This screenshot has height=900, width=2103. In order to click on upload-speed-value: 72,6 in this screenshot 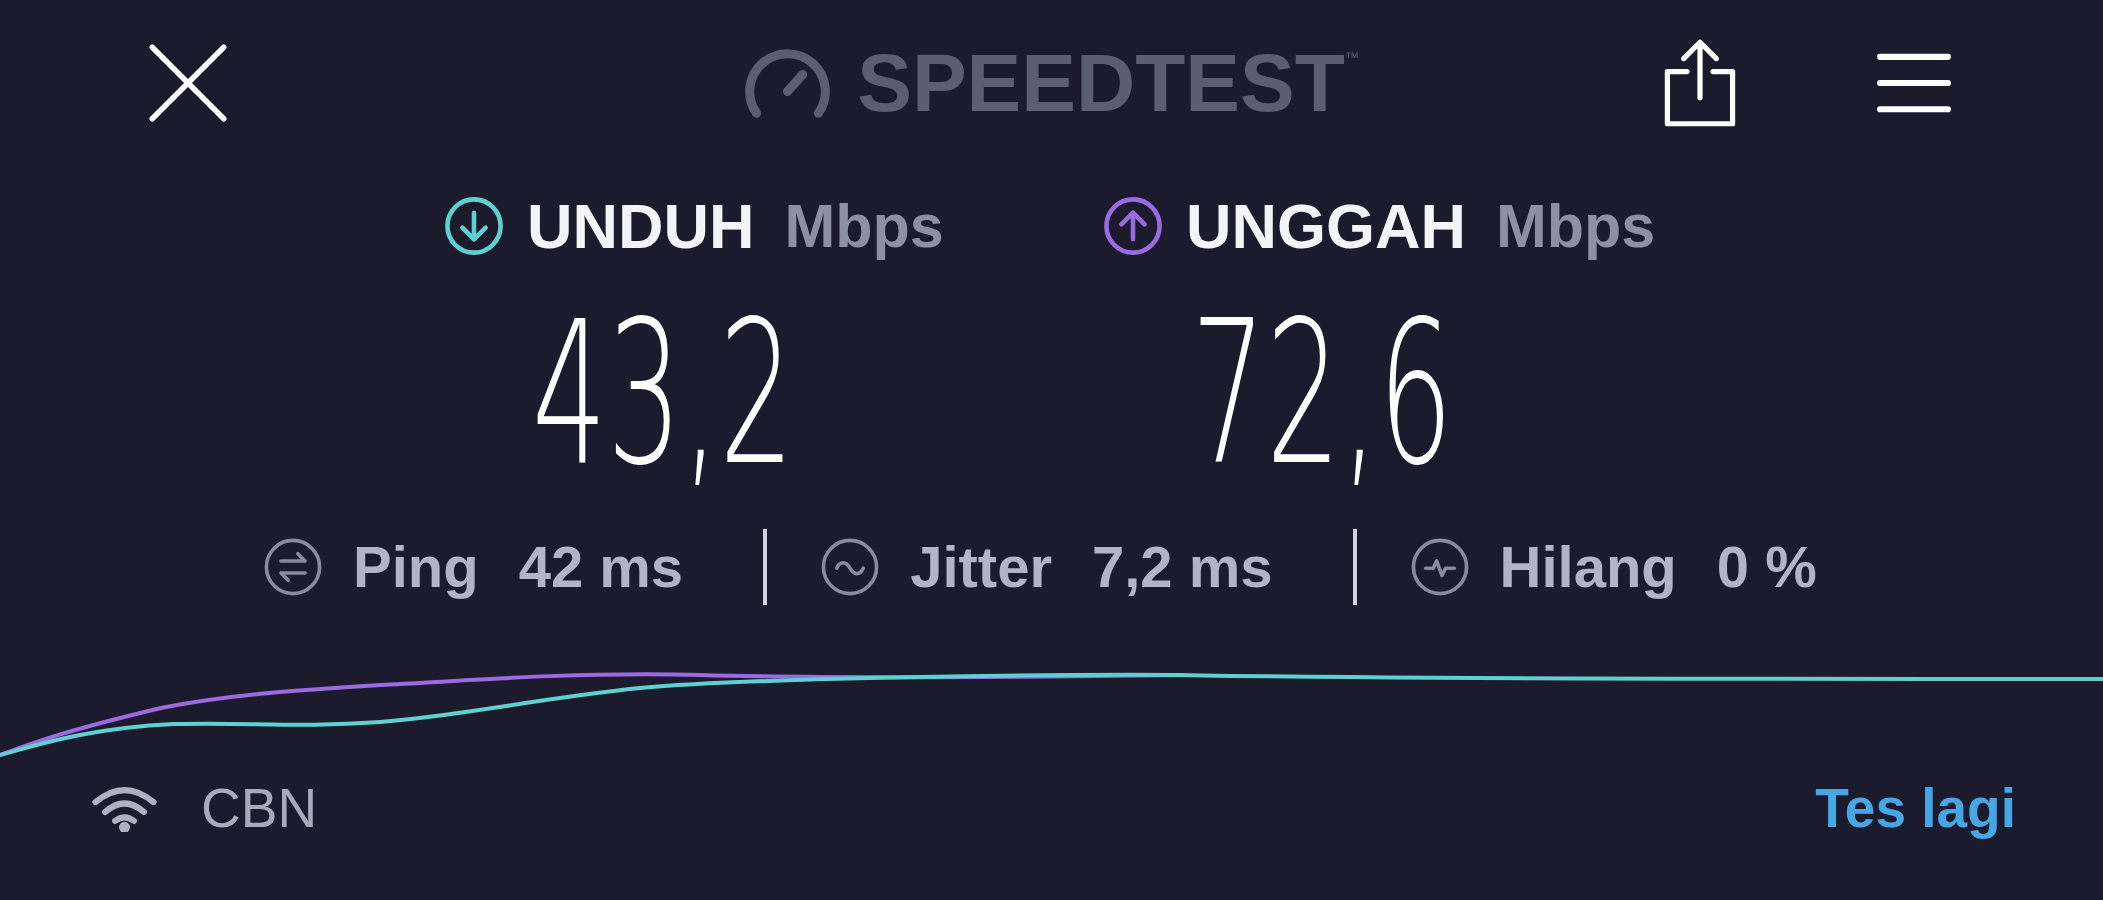, I will do `click(1322, 394)`.